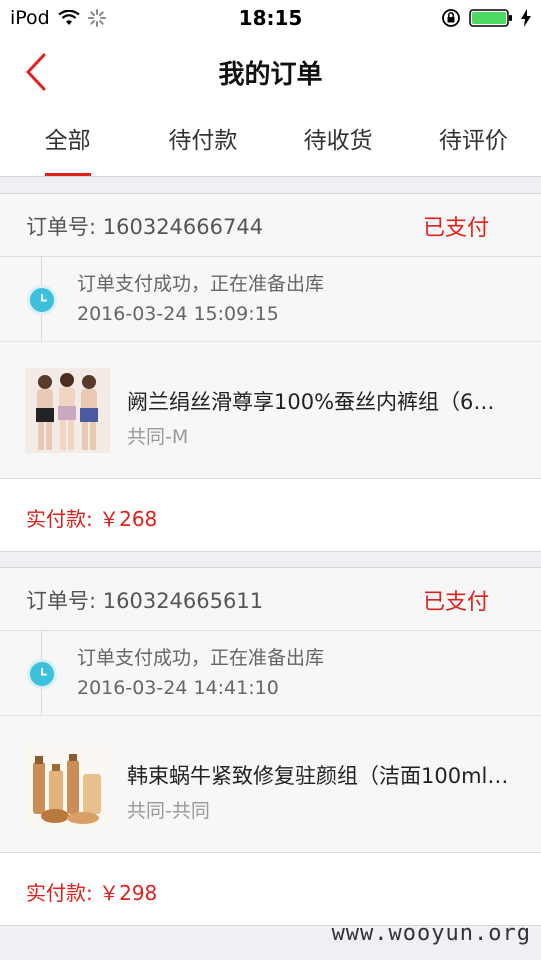  What do you see at coordinates (270, 515) in the screenshot?
I see `order-payment: 实付款: ￥268` at bounding box center [270, 515].